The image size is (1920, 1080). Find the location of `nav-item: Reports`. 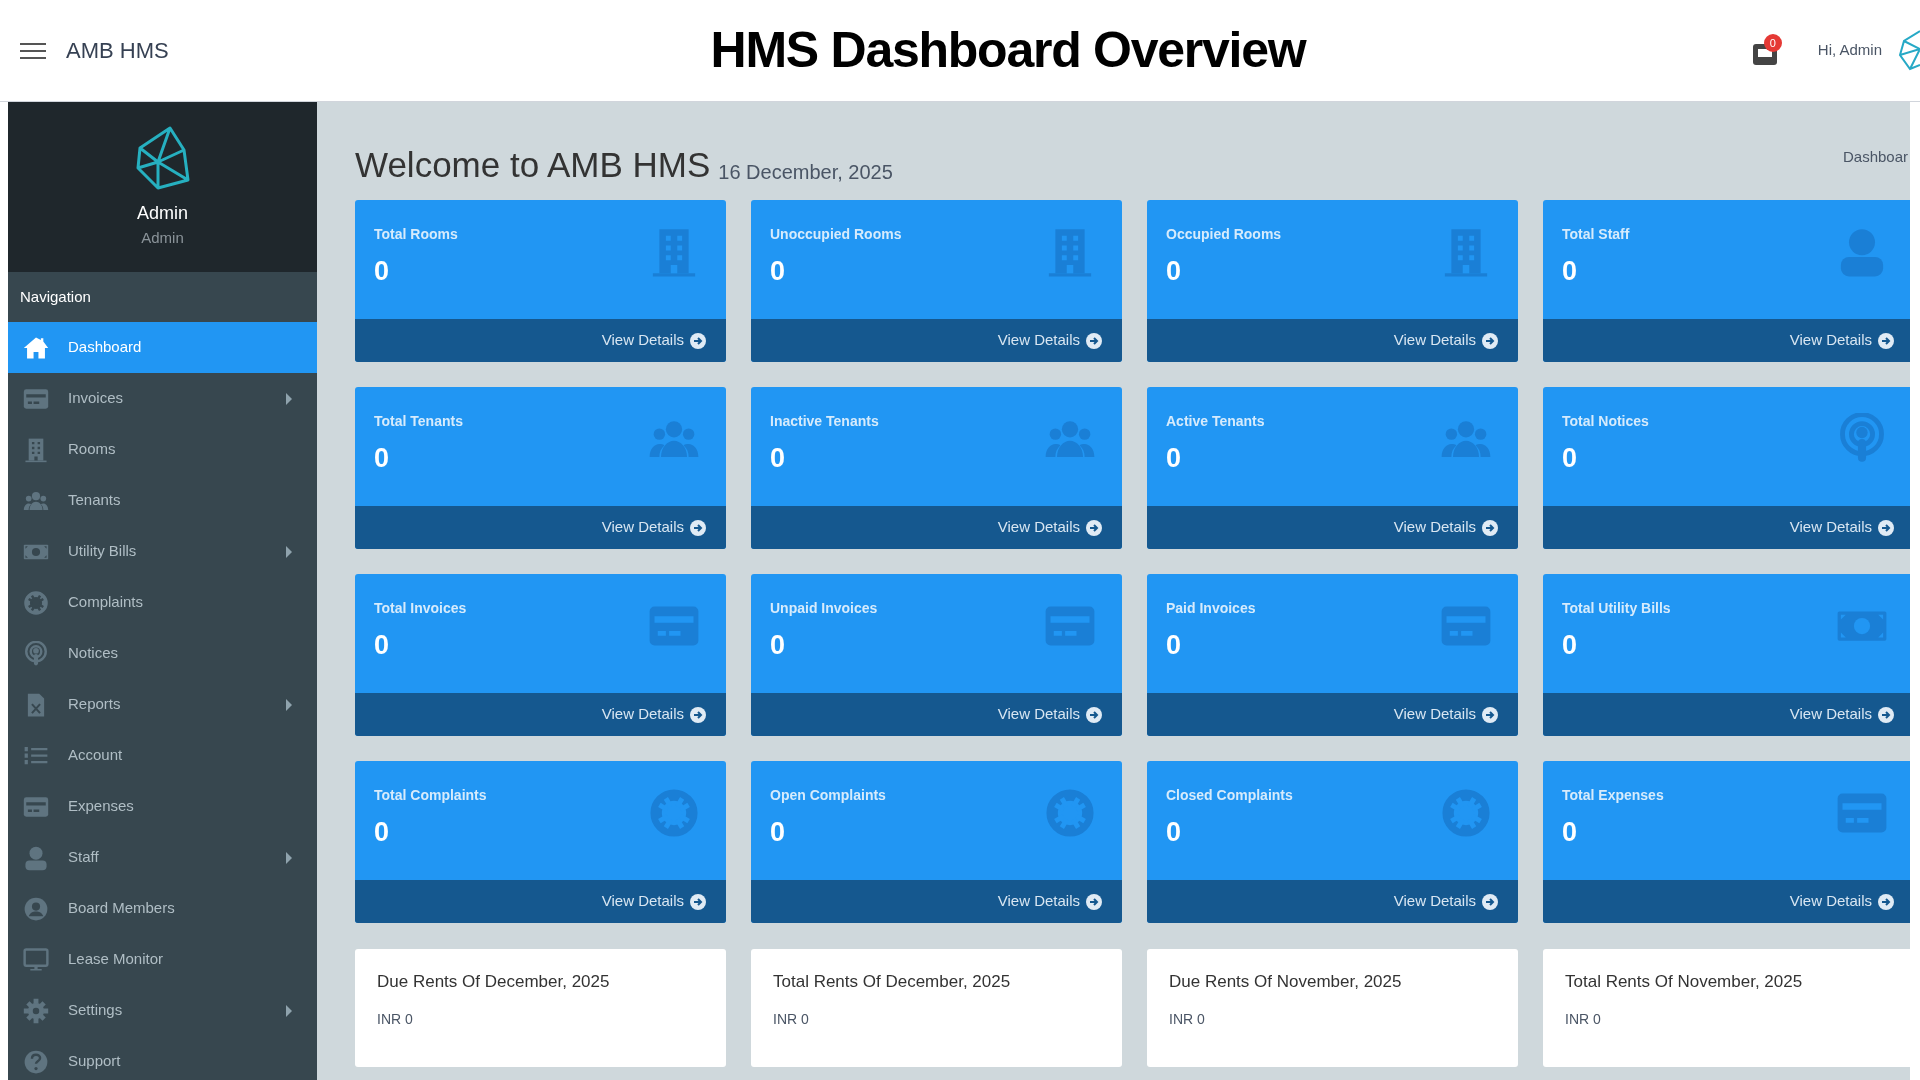

nav-item: Reports is located at coordinates (162, 704).